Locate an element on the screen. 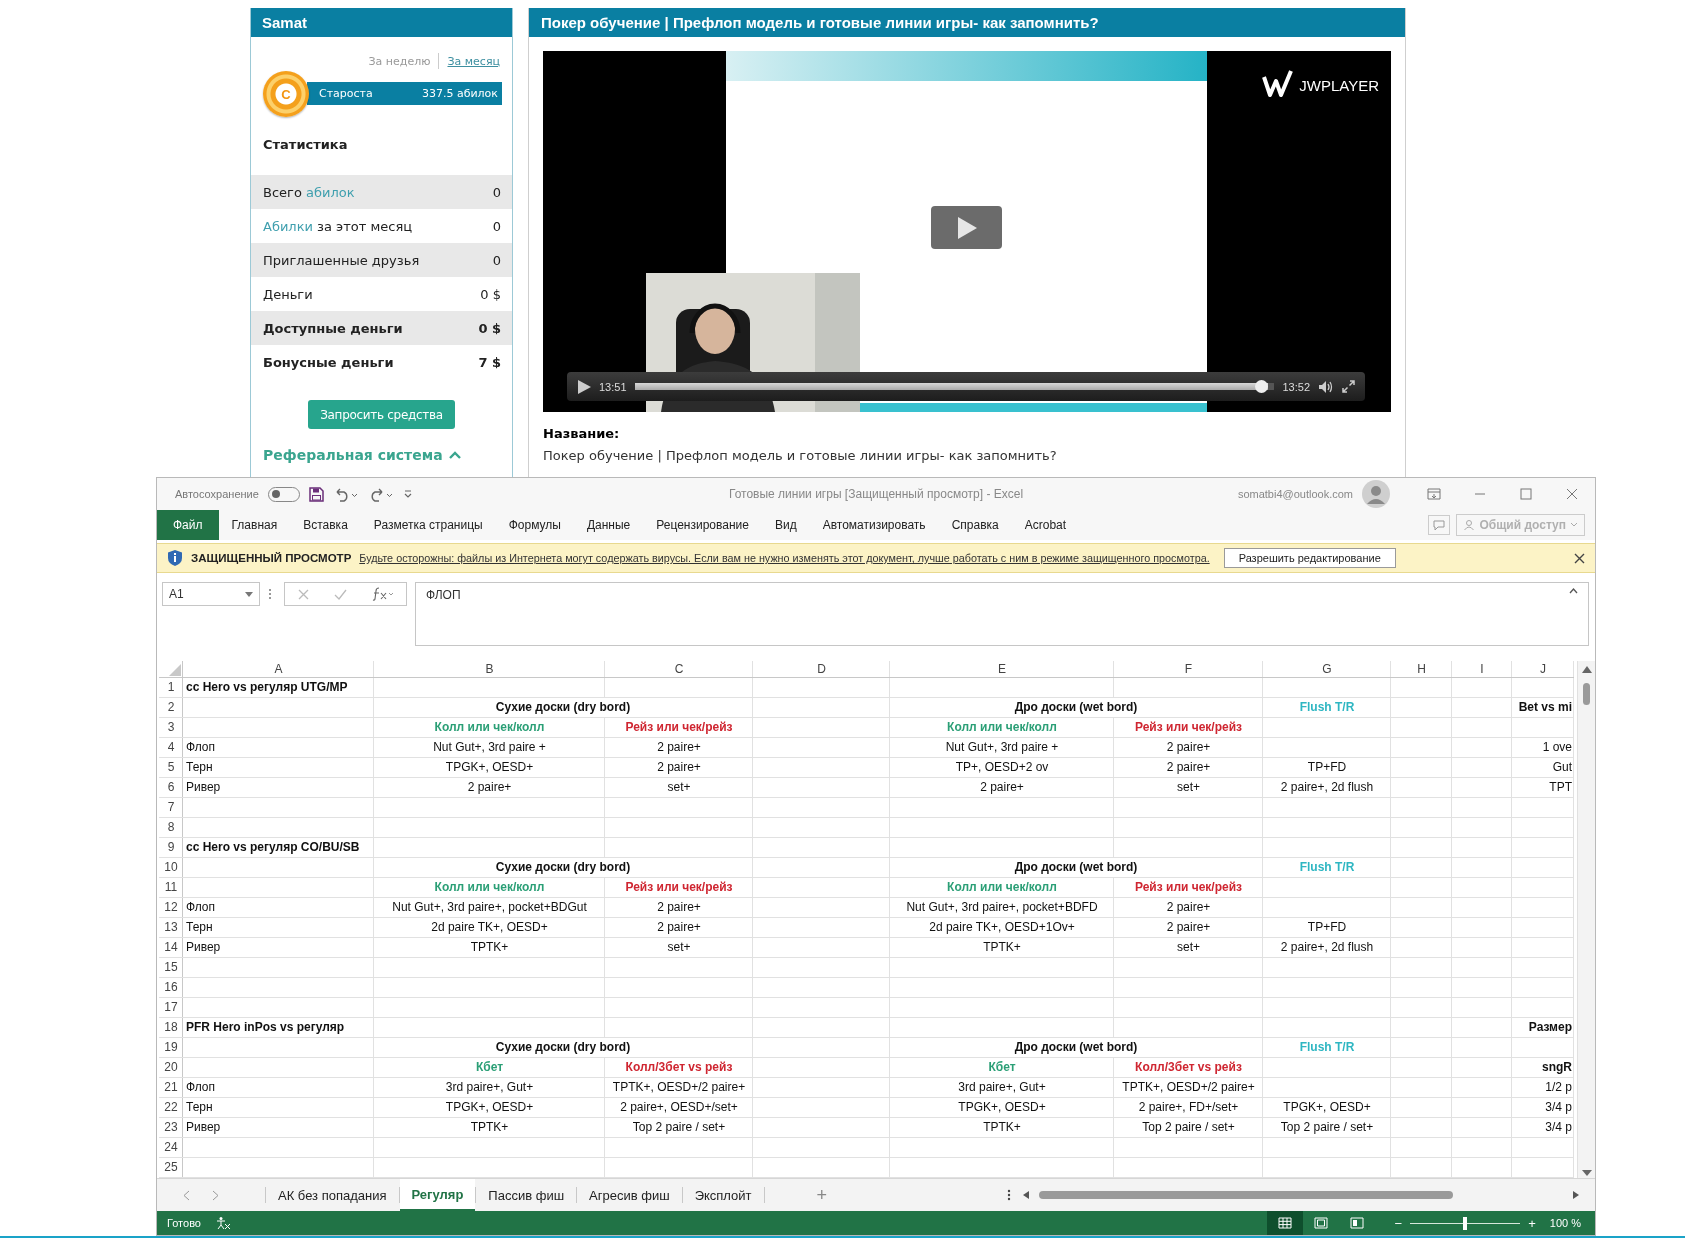 Image resolution: width=1685 pixels, height=1238 pixels. table-cell-text: TPT is located at coordinates (1560, 787).